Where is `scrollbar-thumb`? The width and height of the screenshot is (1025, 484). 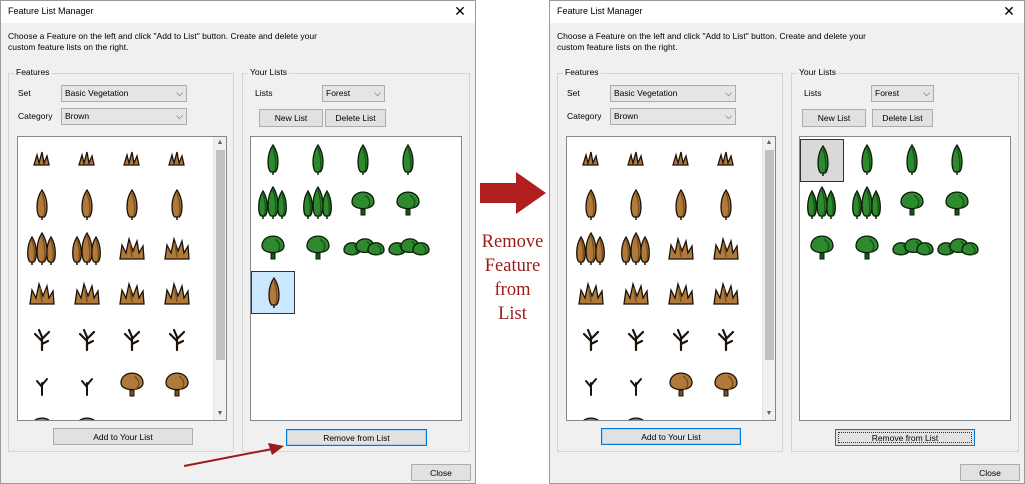 scrollbar-thumb is located at coordinates (769, 255).